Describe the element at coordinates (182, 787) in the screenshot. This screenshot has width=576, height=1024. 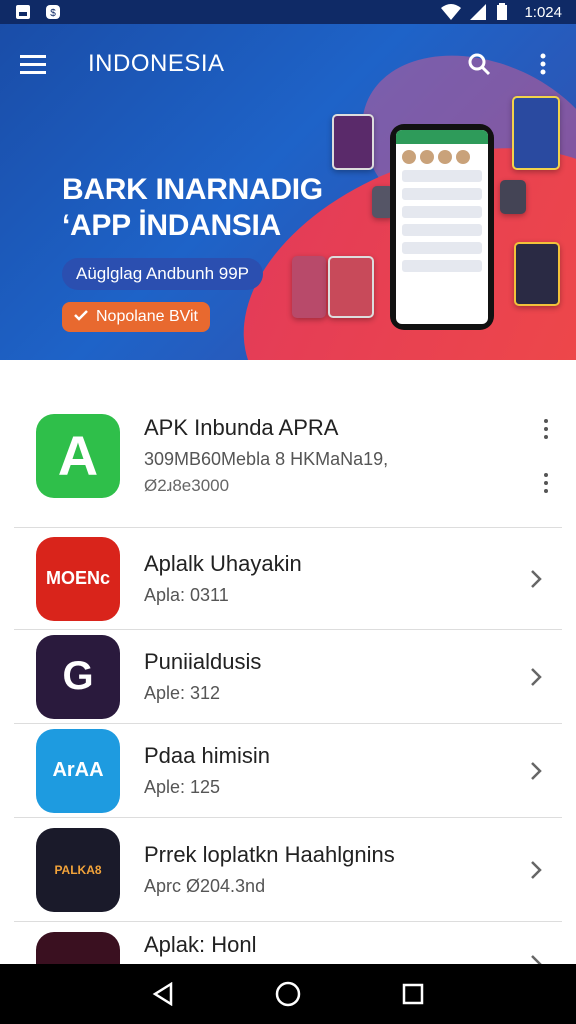
I see `app-meta: Aple: 125` at that location.